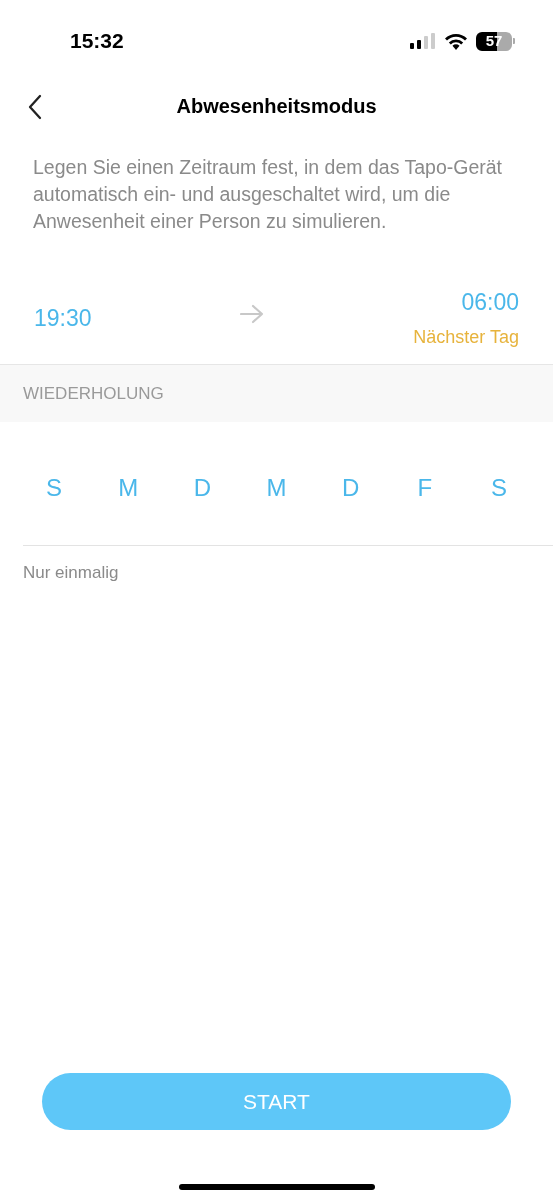  Describe the element at coordinates (424, 488) in the screenshot. I see `weekday-toggle: F` at that location.